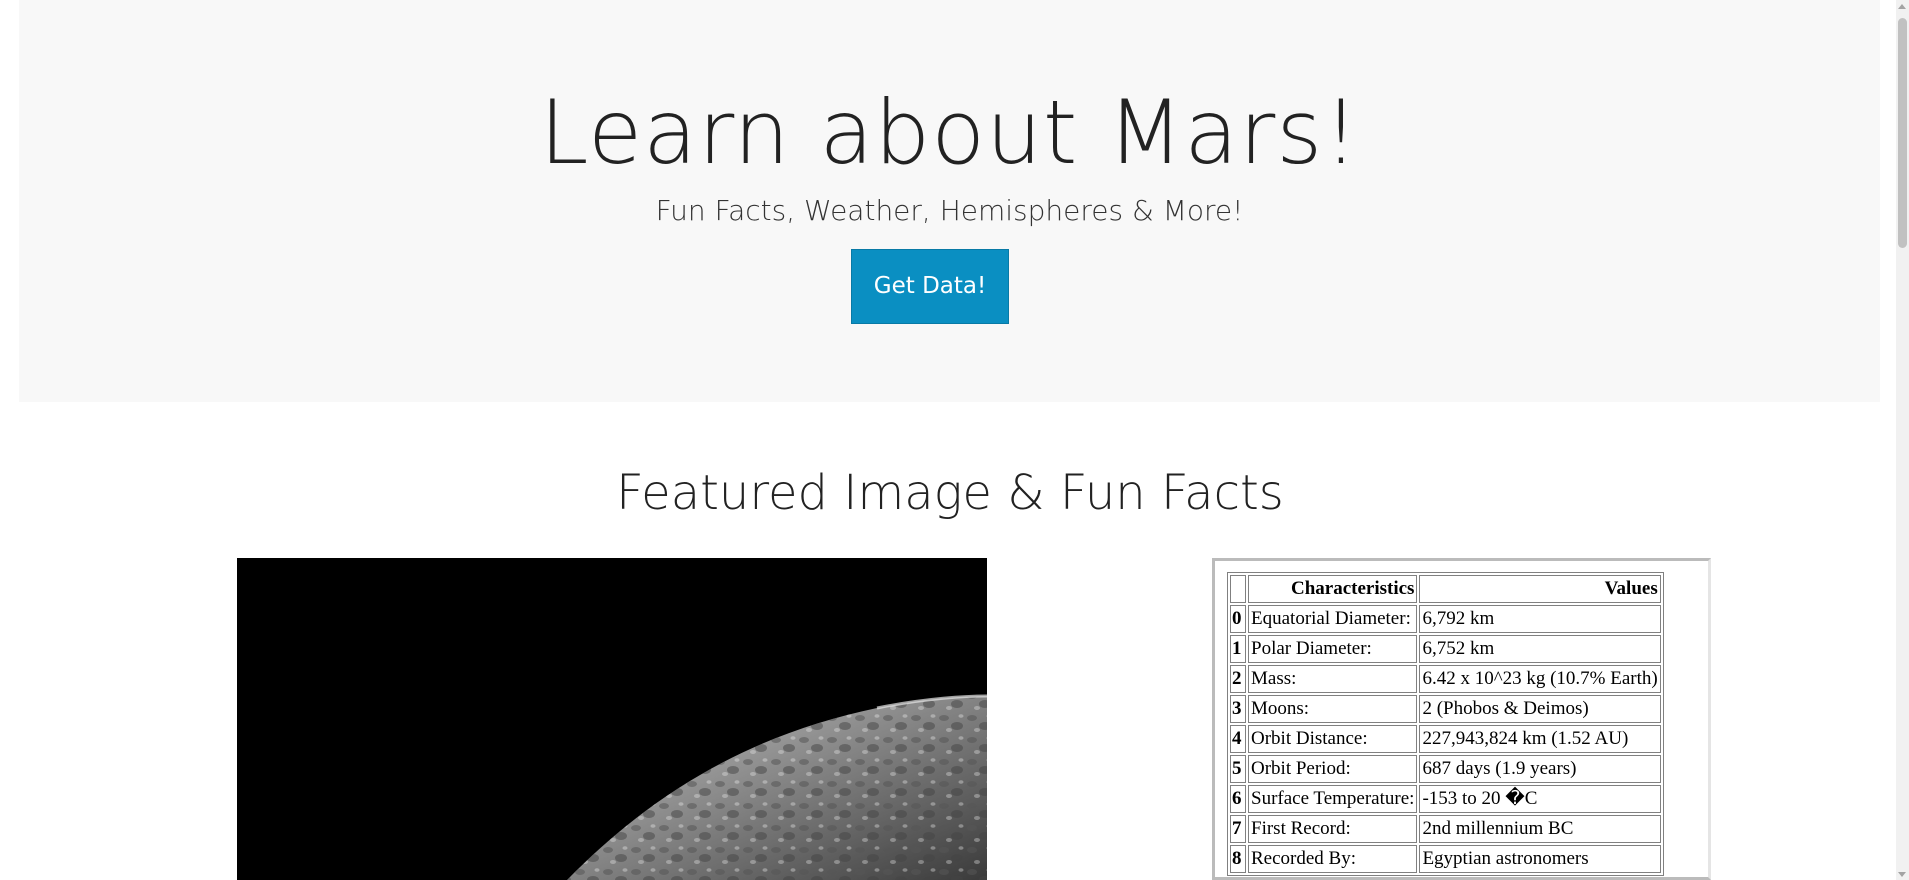  What do you see at coordinates (1238, 709) in the screenshot?
I see `row-index: 3` at bounding box center [1238, 709].